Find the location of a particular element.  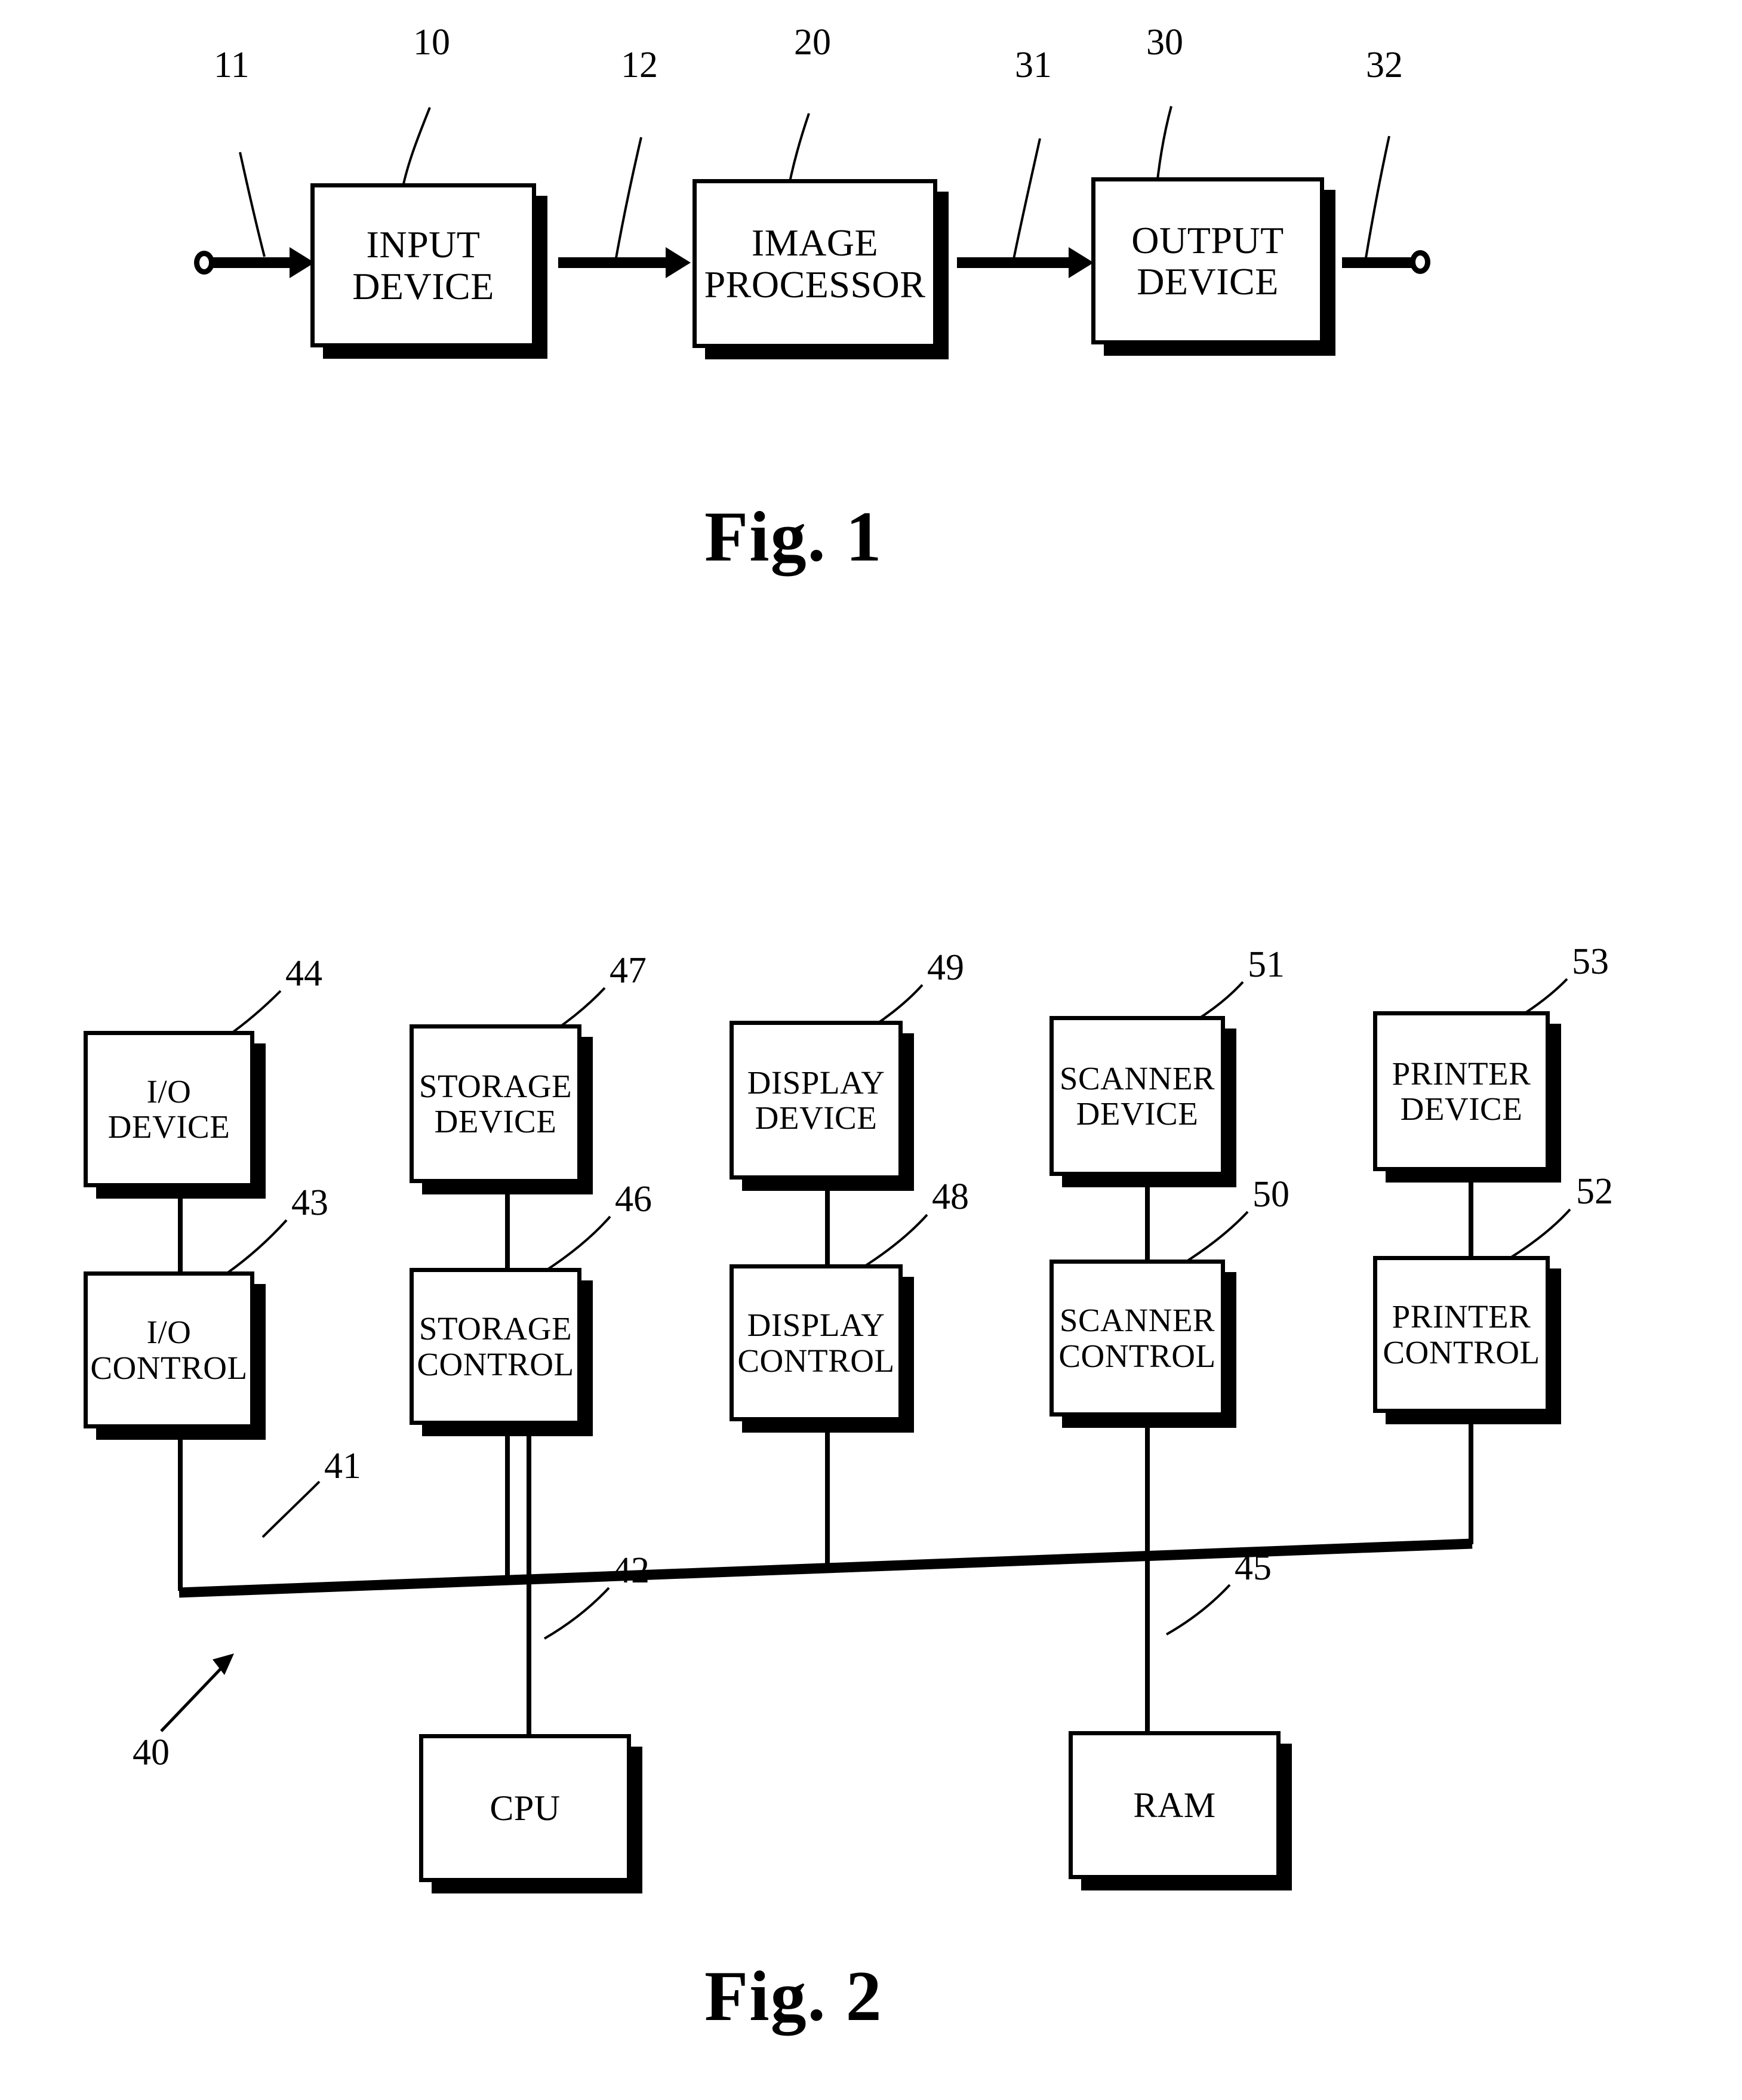

ref-numeral-51: 51 is located at coordinates (1267, 964).